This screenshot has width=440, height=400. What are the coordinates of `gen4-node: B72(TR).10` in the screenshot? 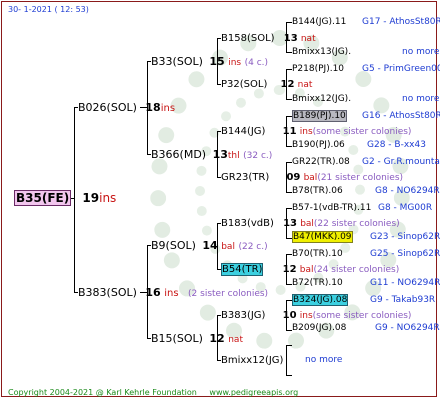 It's located at (317, 283).